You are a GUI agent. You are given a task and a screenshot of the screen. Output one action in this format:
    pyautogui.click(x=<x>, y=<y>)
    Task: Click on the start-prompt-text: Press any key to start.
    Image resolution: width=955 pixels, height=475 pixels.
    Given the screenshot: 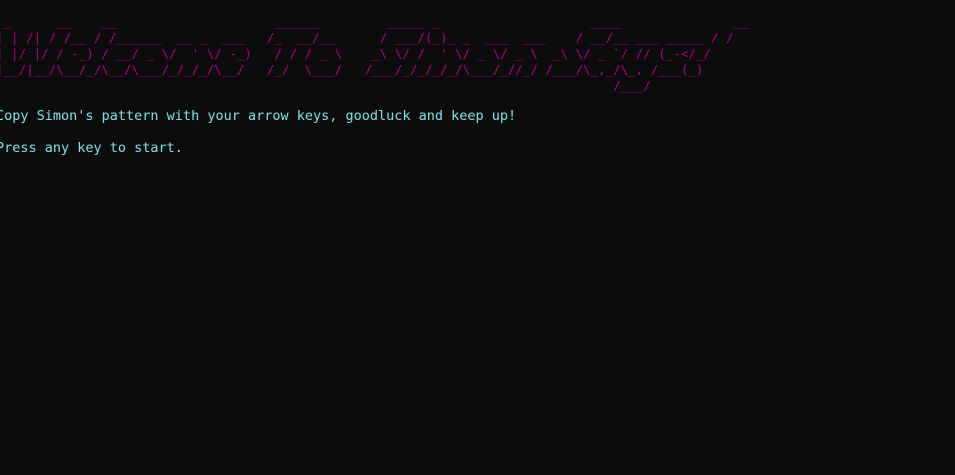 What is the action you would take?
    pyautogui.click(x=91, y=148)
    